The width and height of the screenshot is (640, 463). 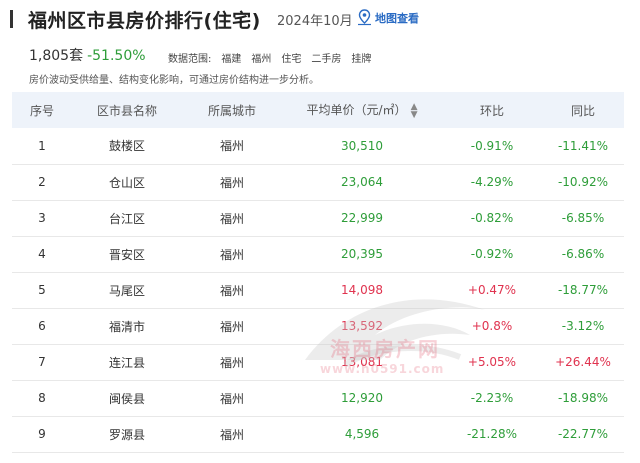 I want to click on row-district-name: 晋安区, so click(x=126, y=254).